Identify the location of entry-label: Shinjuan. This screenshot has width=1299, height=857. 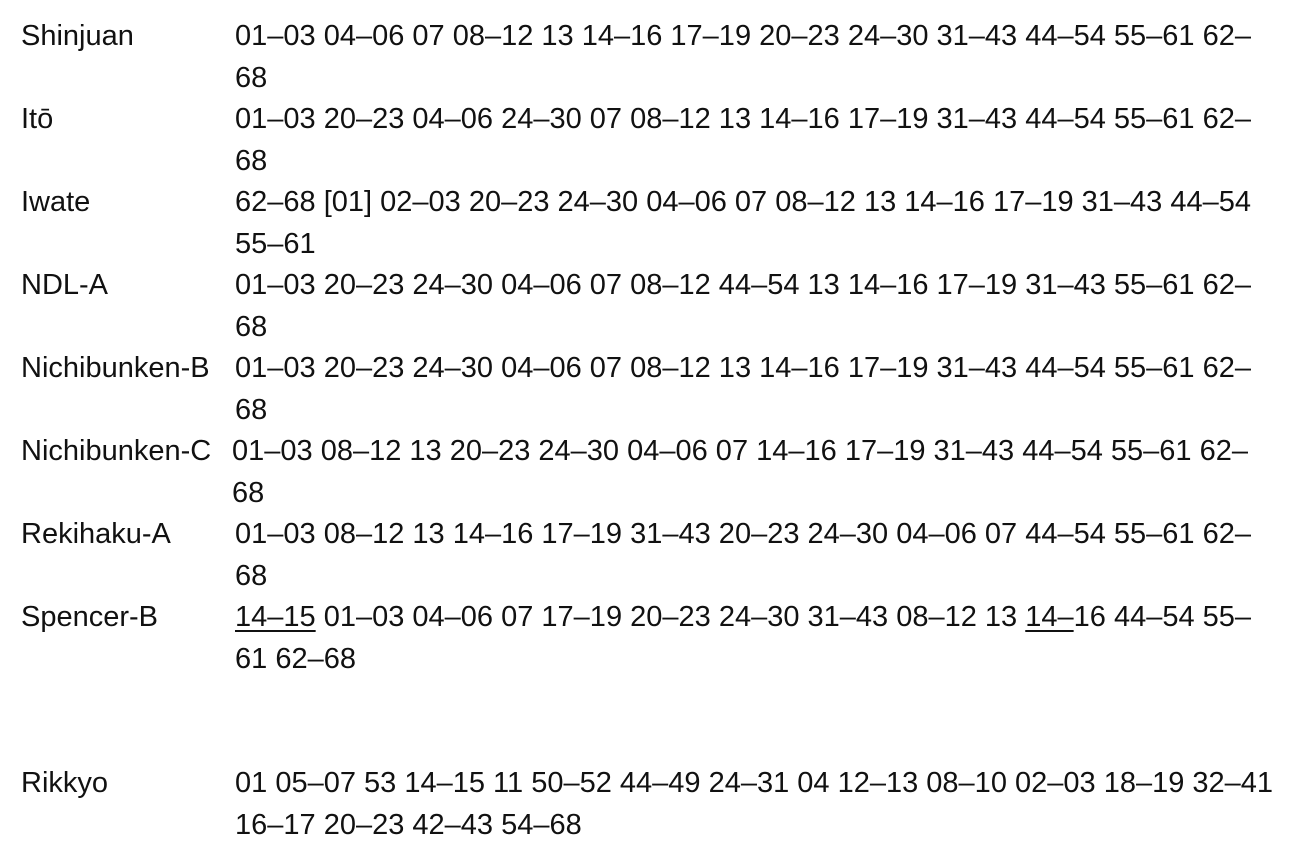
(77, 36).